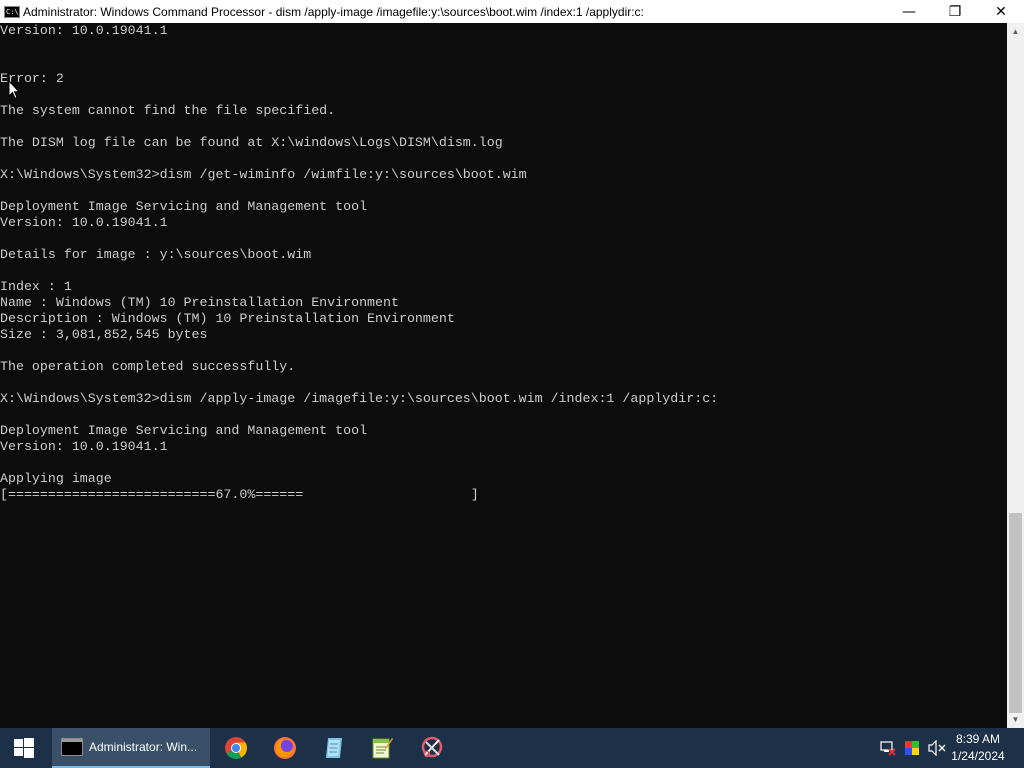  What do you see at coordinates (239, 494) in the screenshot?
I see `console-line: [==========================67.0%====== ]` at bounding box center [239, 494].